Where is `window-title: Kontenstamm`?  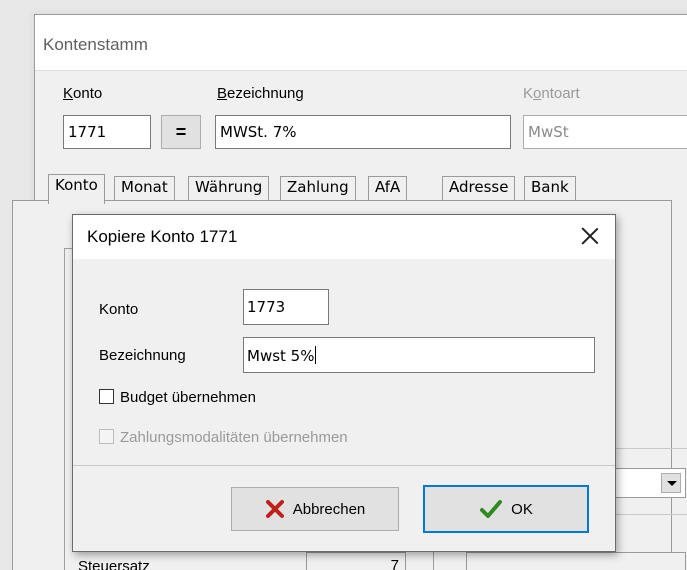
window-title: Kontenstamm is located at coordinates (95, 44).